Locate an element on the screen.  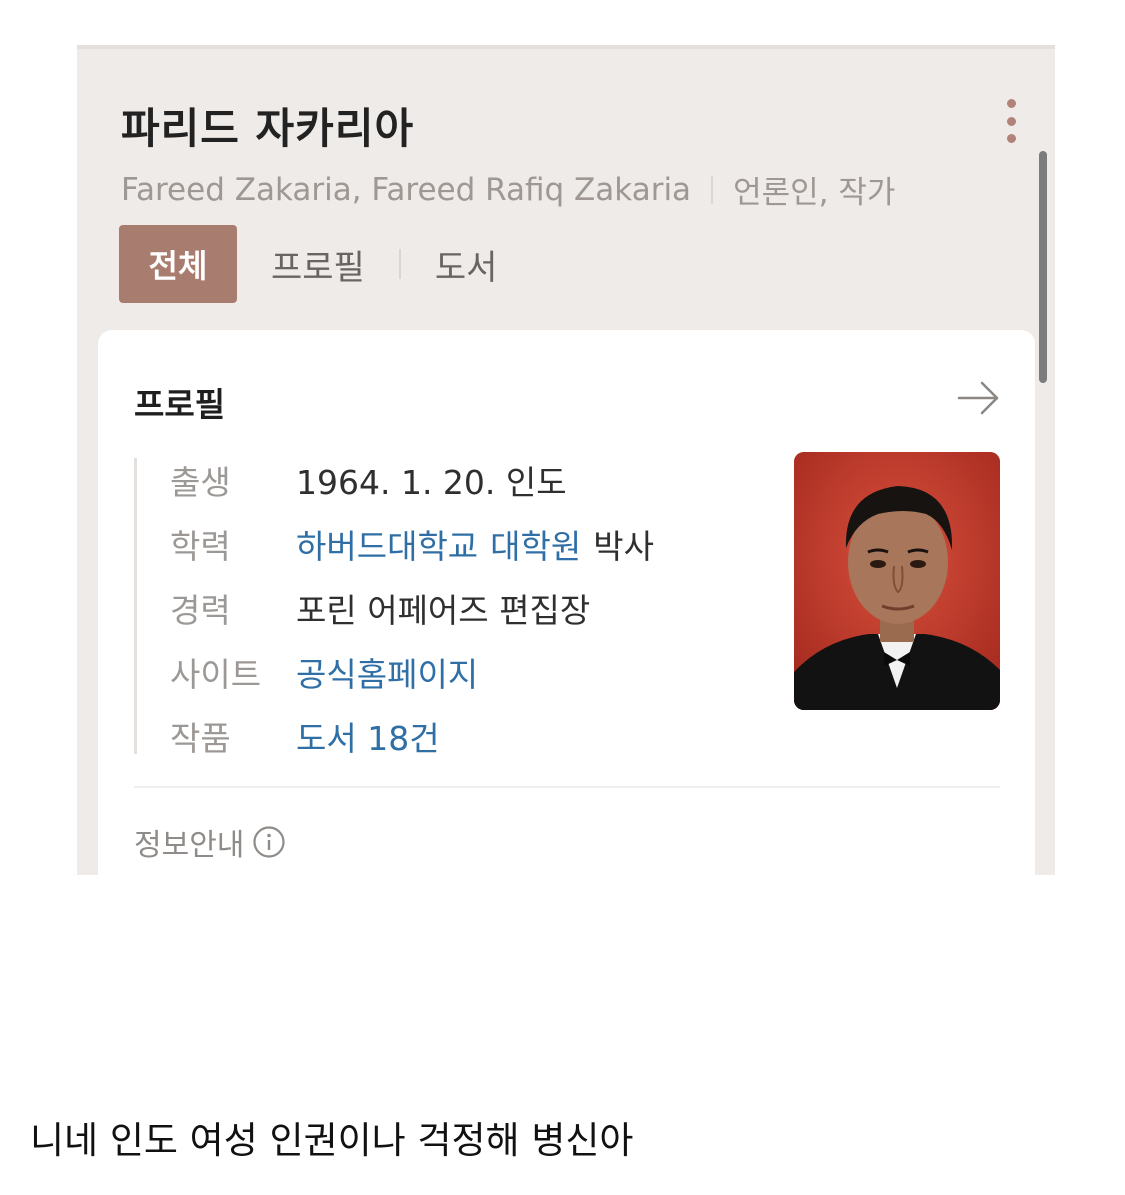
info-label: 출생 is located at coordinates (200, 482).